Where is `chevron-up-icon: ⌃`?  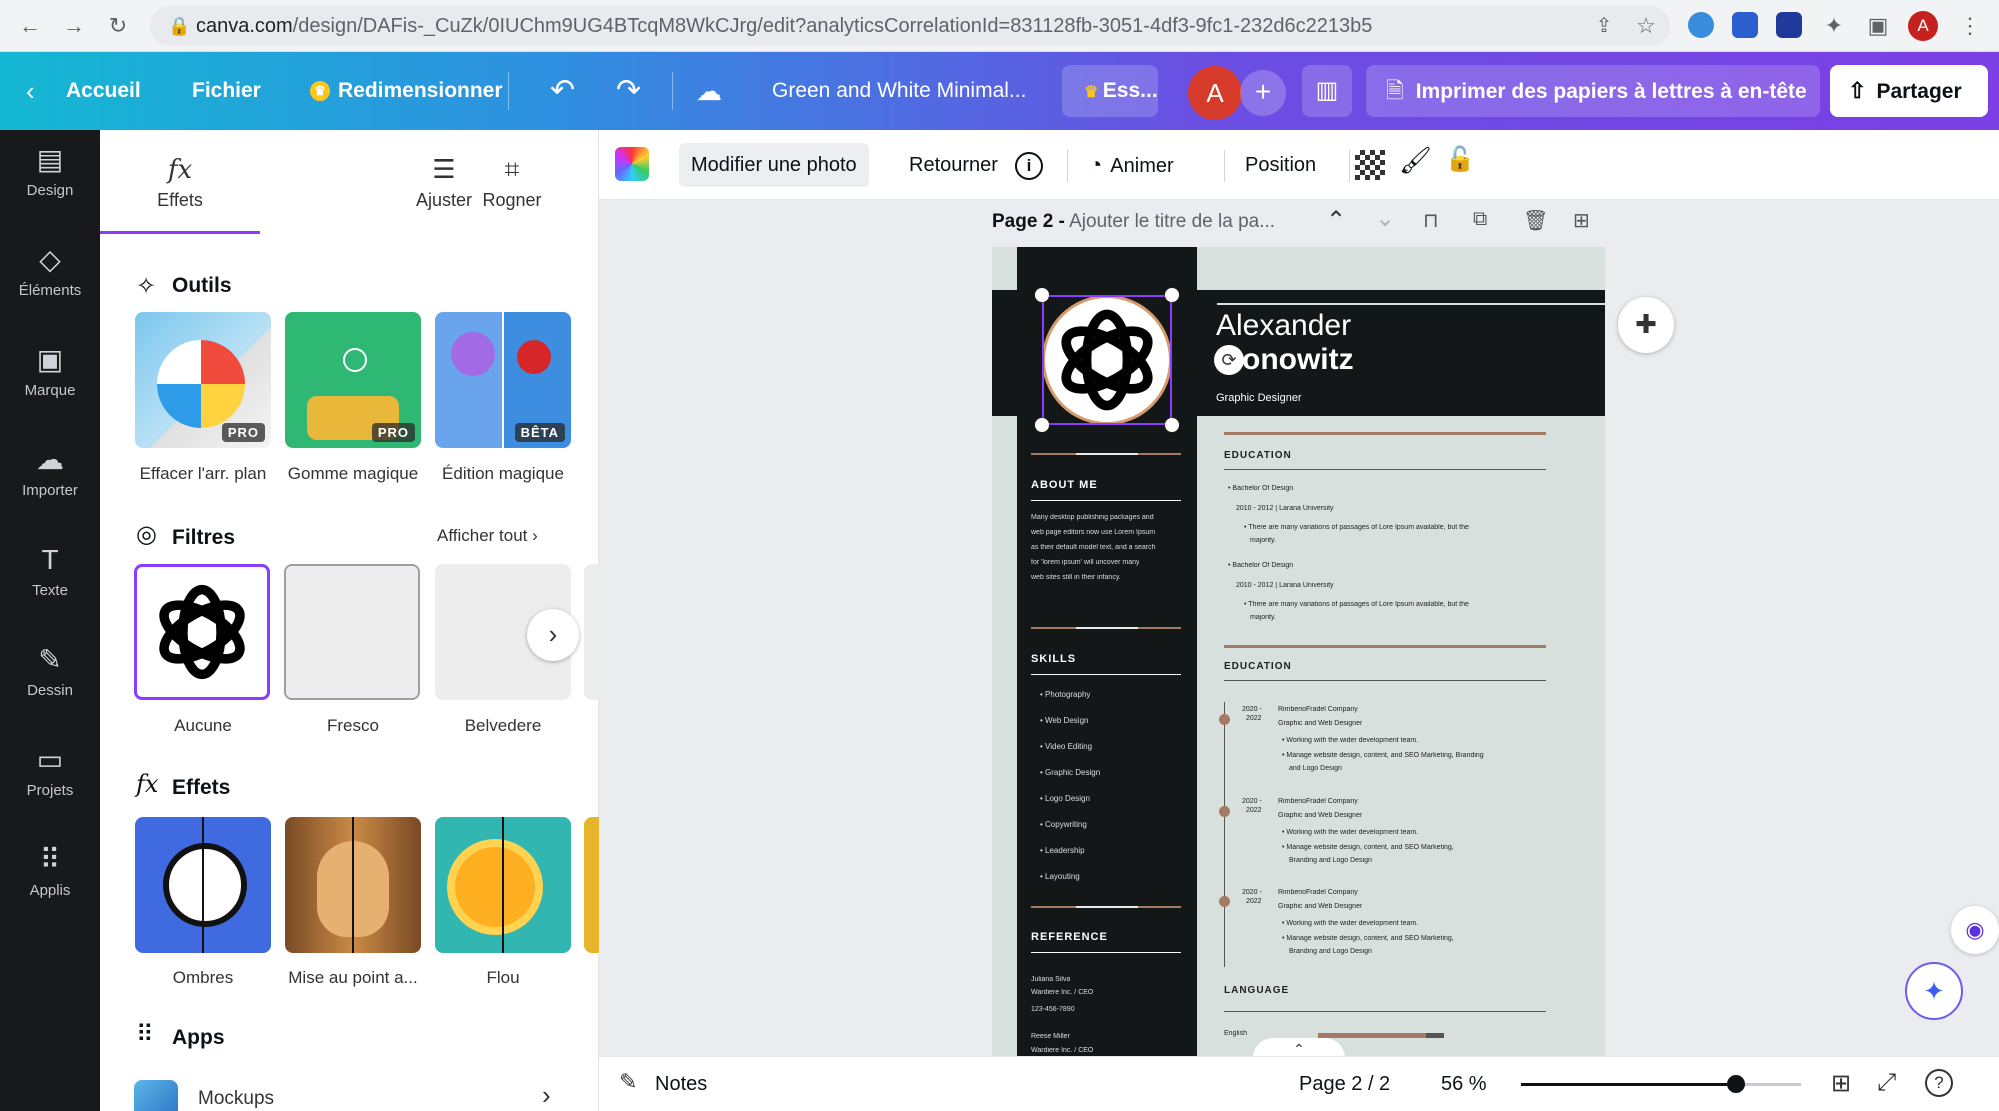 chevron-up-icon: ⌃ is located at coordinates (1336, 220).